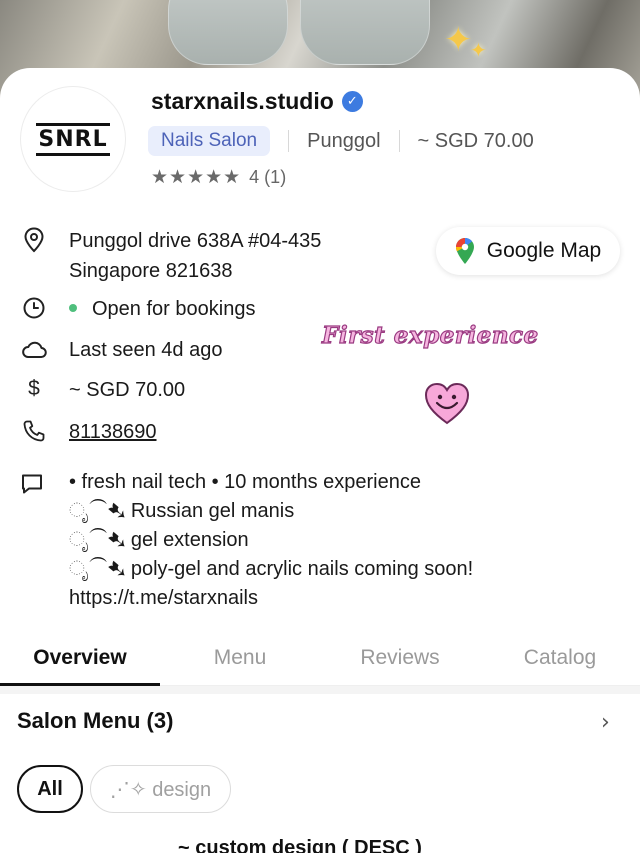 This screenshot has height=853, width=640. Describe the element at coordinates (146, 350) in the screenshot. I see `last-seen-text: Last seen 4d ago` at that location.